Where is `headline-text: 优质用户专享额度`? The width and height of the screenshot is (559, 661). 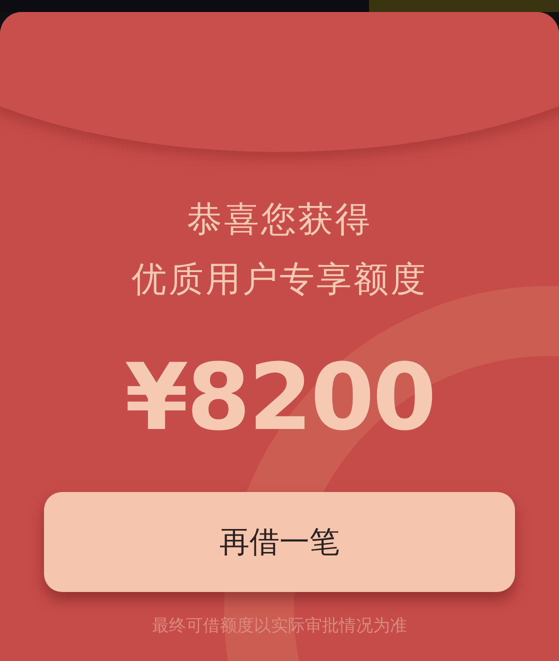
headline-text: 优质用户专享额度 is located at coordinates (280, 280).